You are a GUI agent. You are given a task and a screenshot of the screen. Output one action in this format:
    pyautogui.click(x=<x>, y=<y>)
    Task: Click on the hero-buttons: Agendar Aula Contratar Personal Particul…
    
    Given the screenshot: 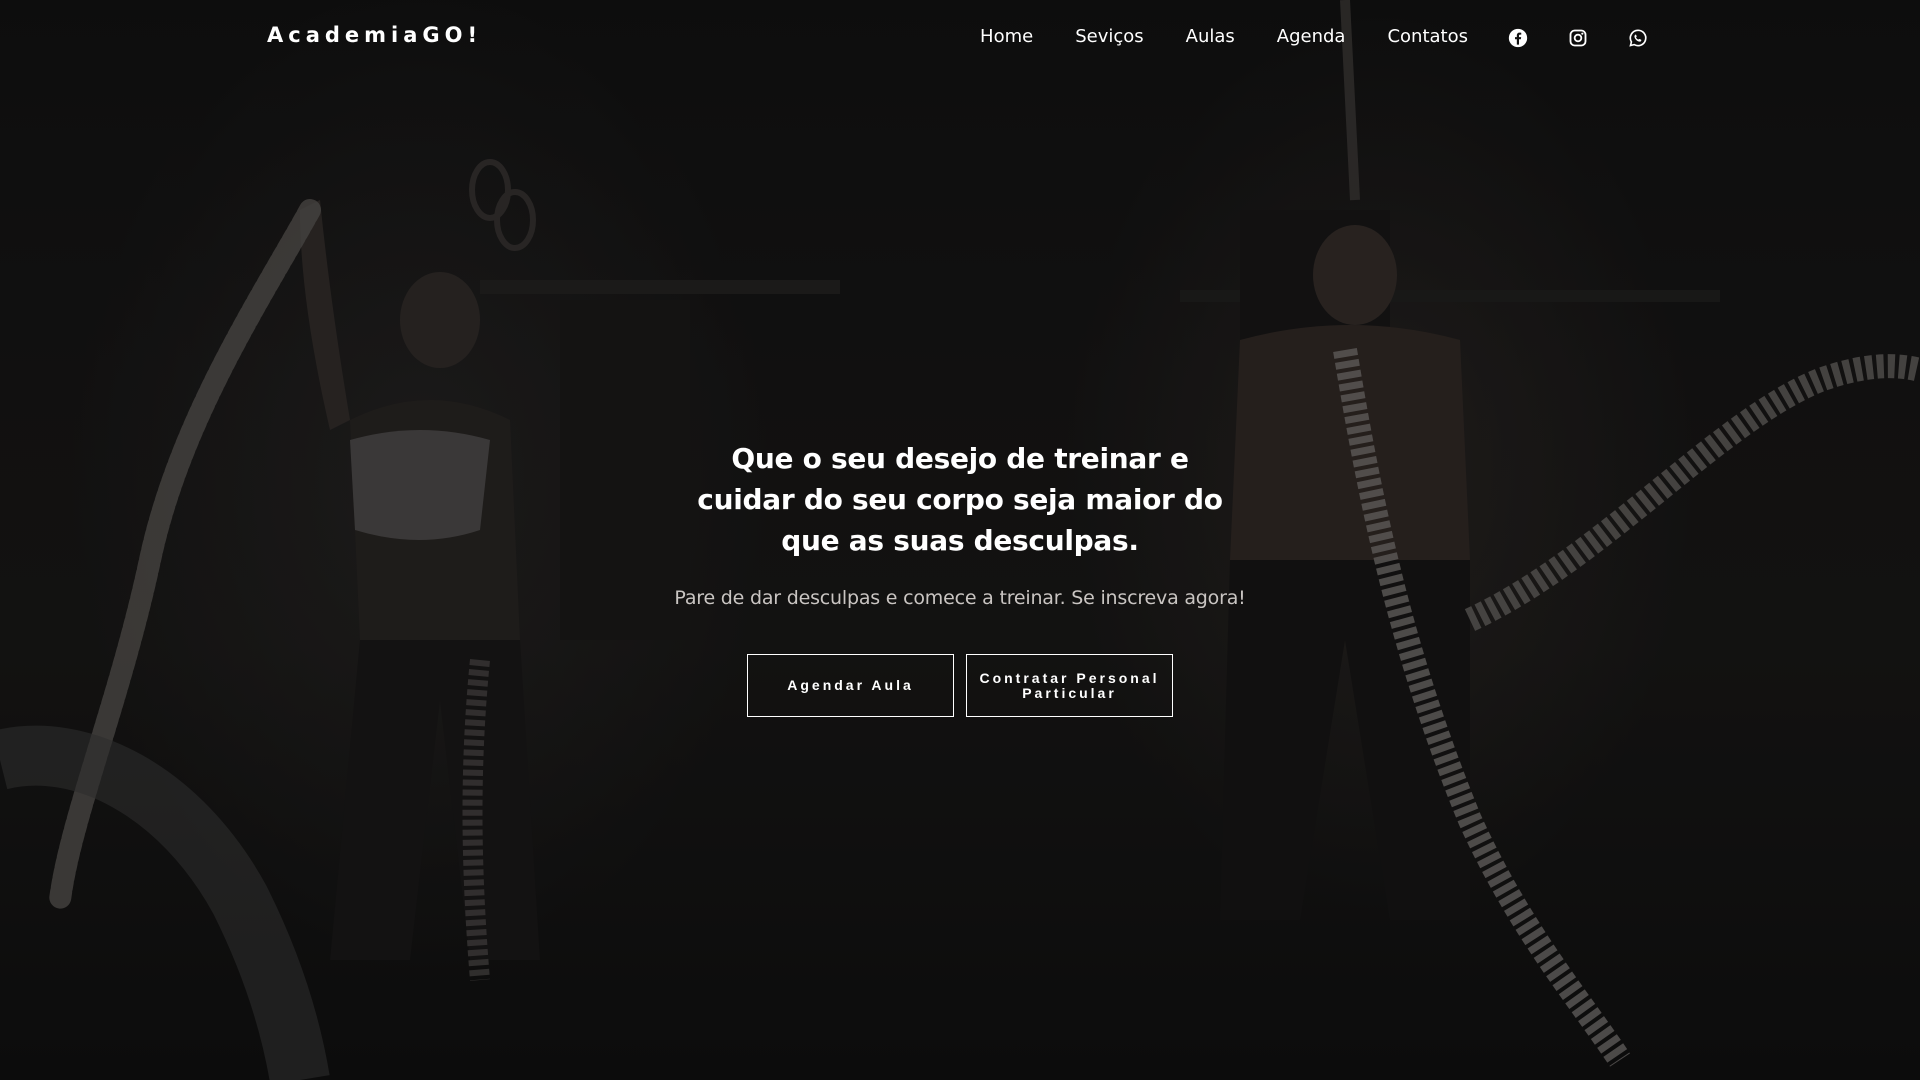 What is the action you would take?
    pyautogui.click(x=960, y=685)
    